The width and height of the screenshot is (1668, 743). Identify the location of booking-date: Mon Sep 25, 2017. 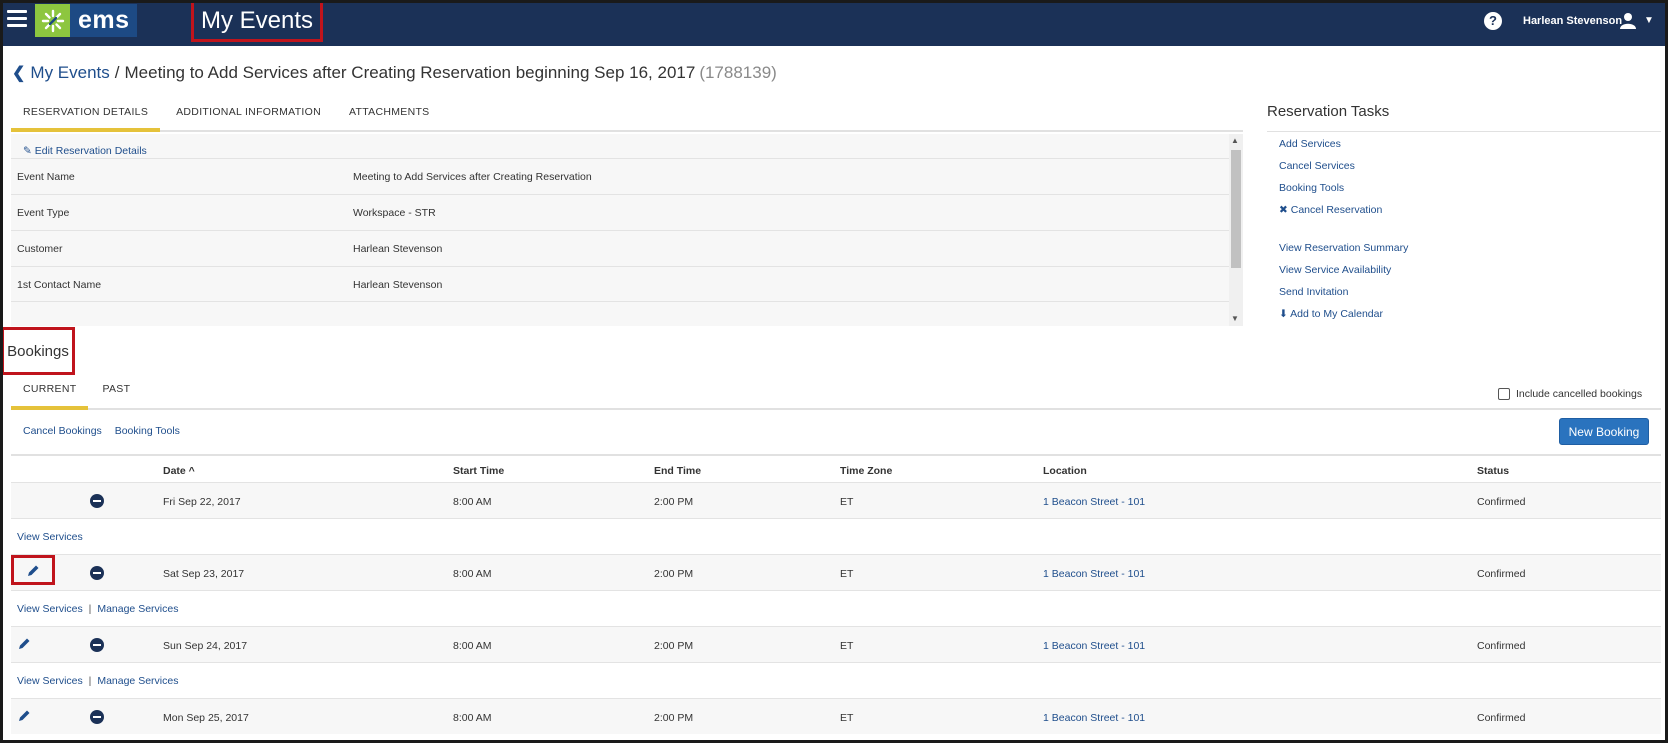
(206, 718).